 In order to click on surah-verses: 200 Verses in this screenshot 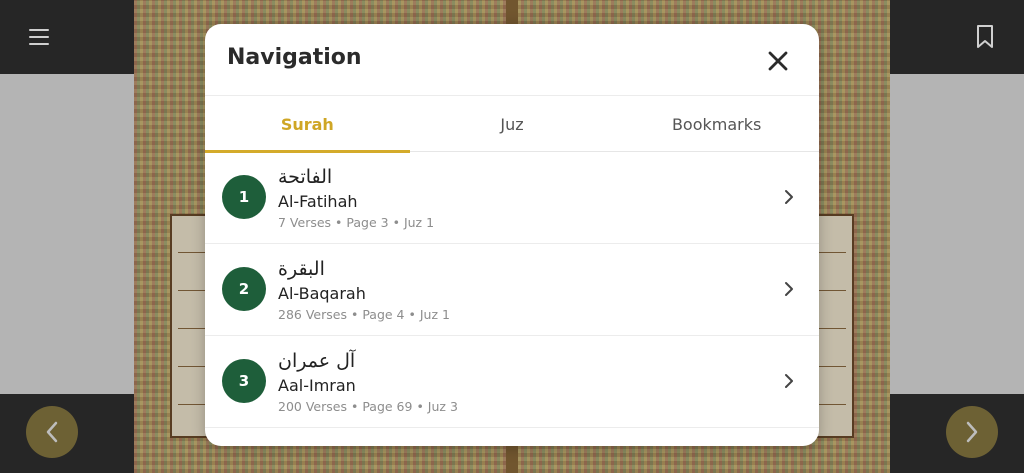, I will do `click(312, 406)`.